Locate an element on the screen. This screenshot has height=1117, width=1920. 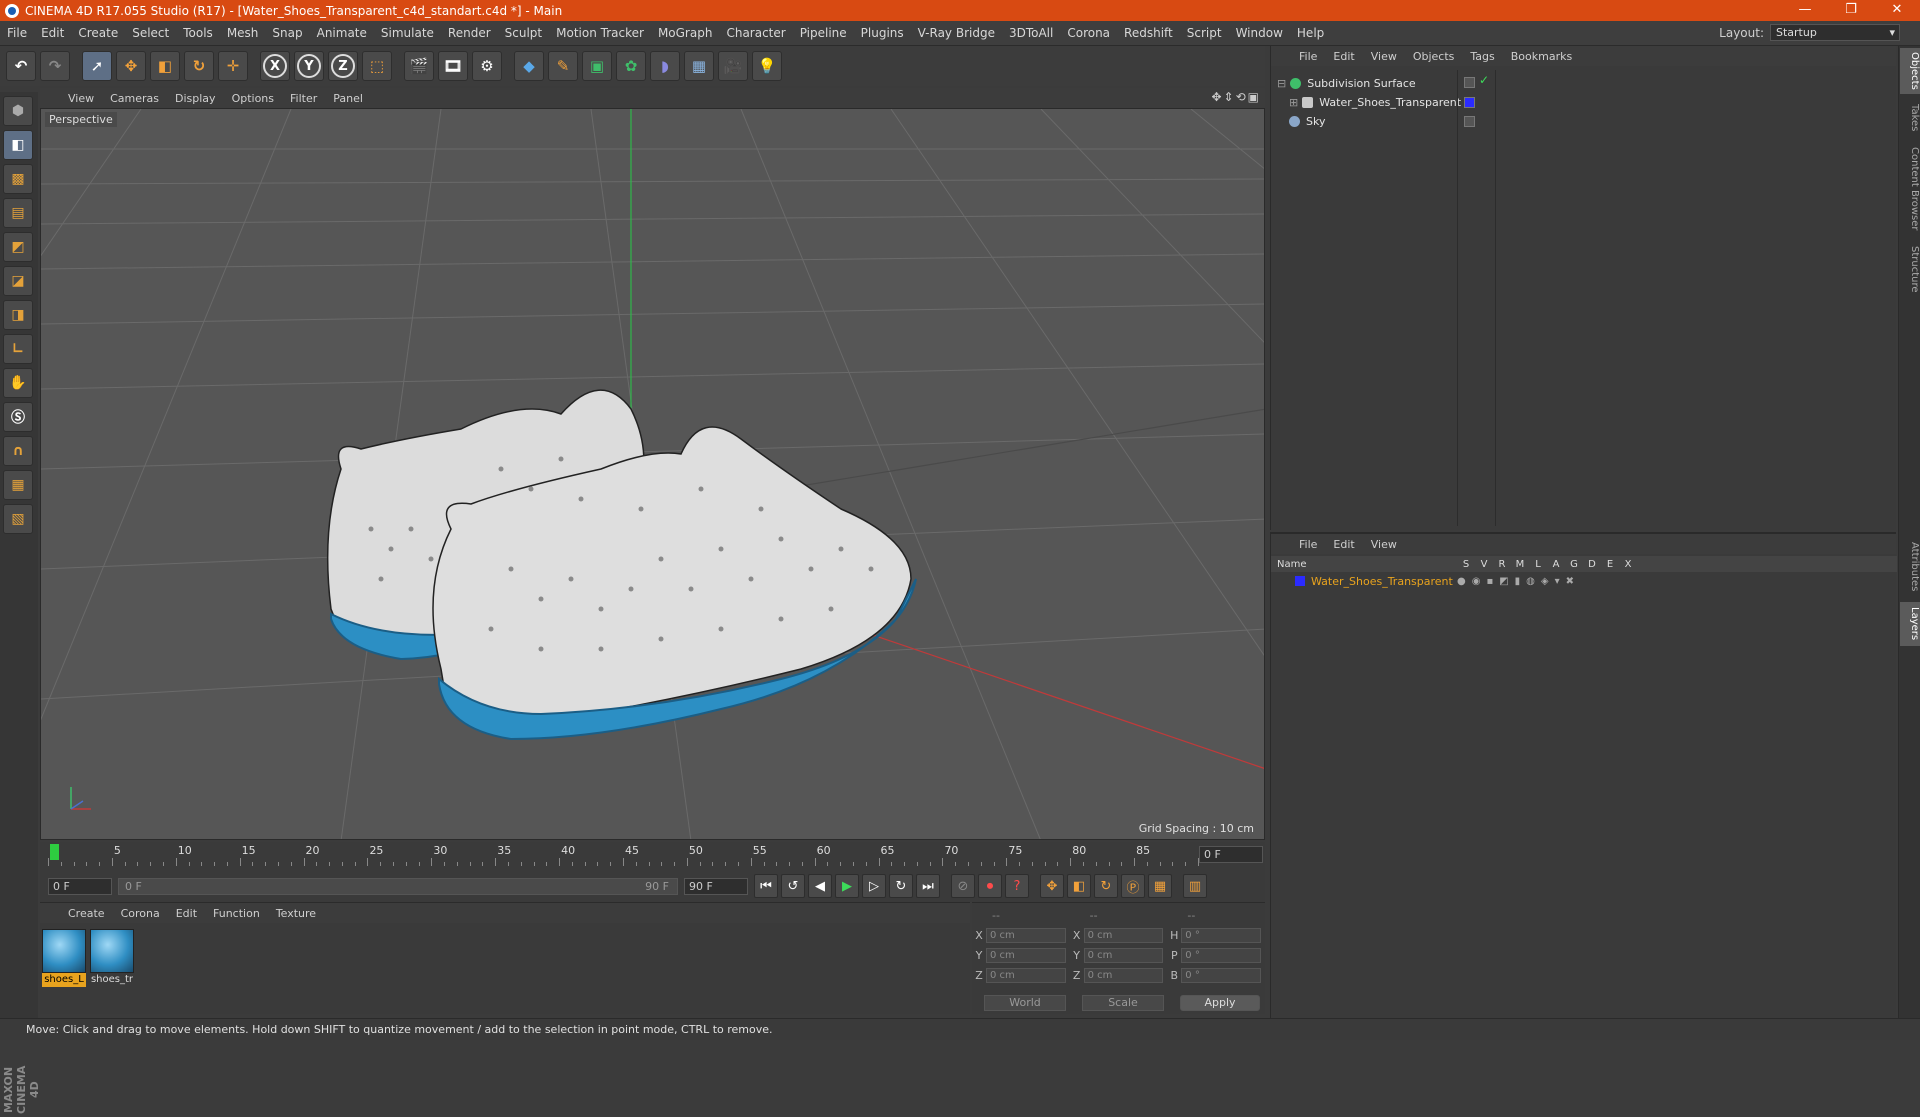
menu-character: Character is located at coordinates (755, 33).